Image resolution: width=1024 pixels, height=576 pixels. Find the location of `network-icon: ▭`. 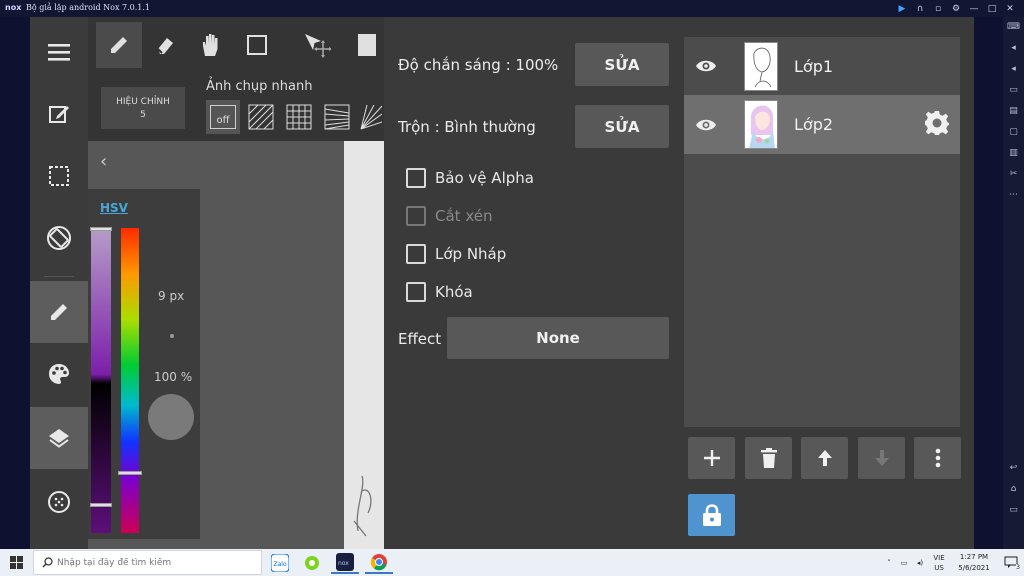

network-icon: ▭ is located at coordinates (904, 563).